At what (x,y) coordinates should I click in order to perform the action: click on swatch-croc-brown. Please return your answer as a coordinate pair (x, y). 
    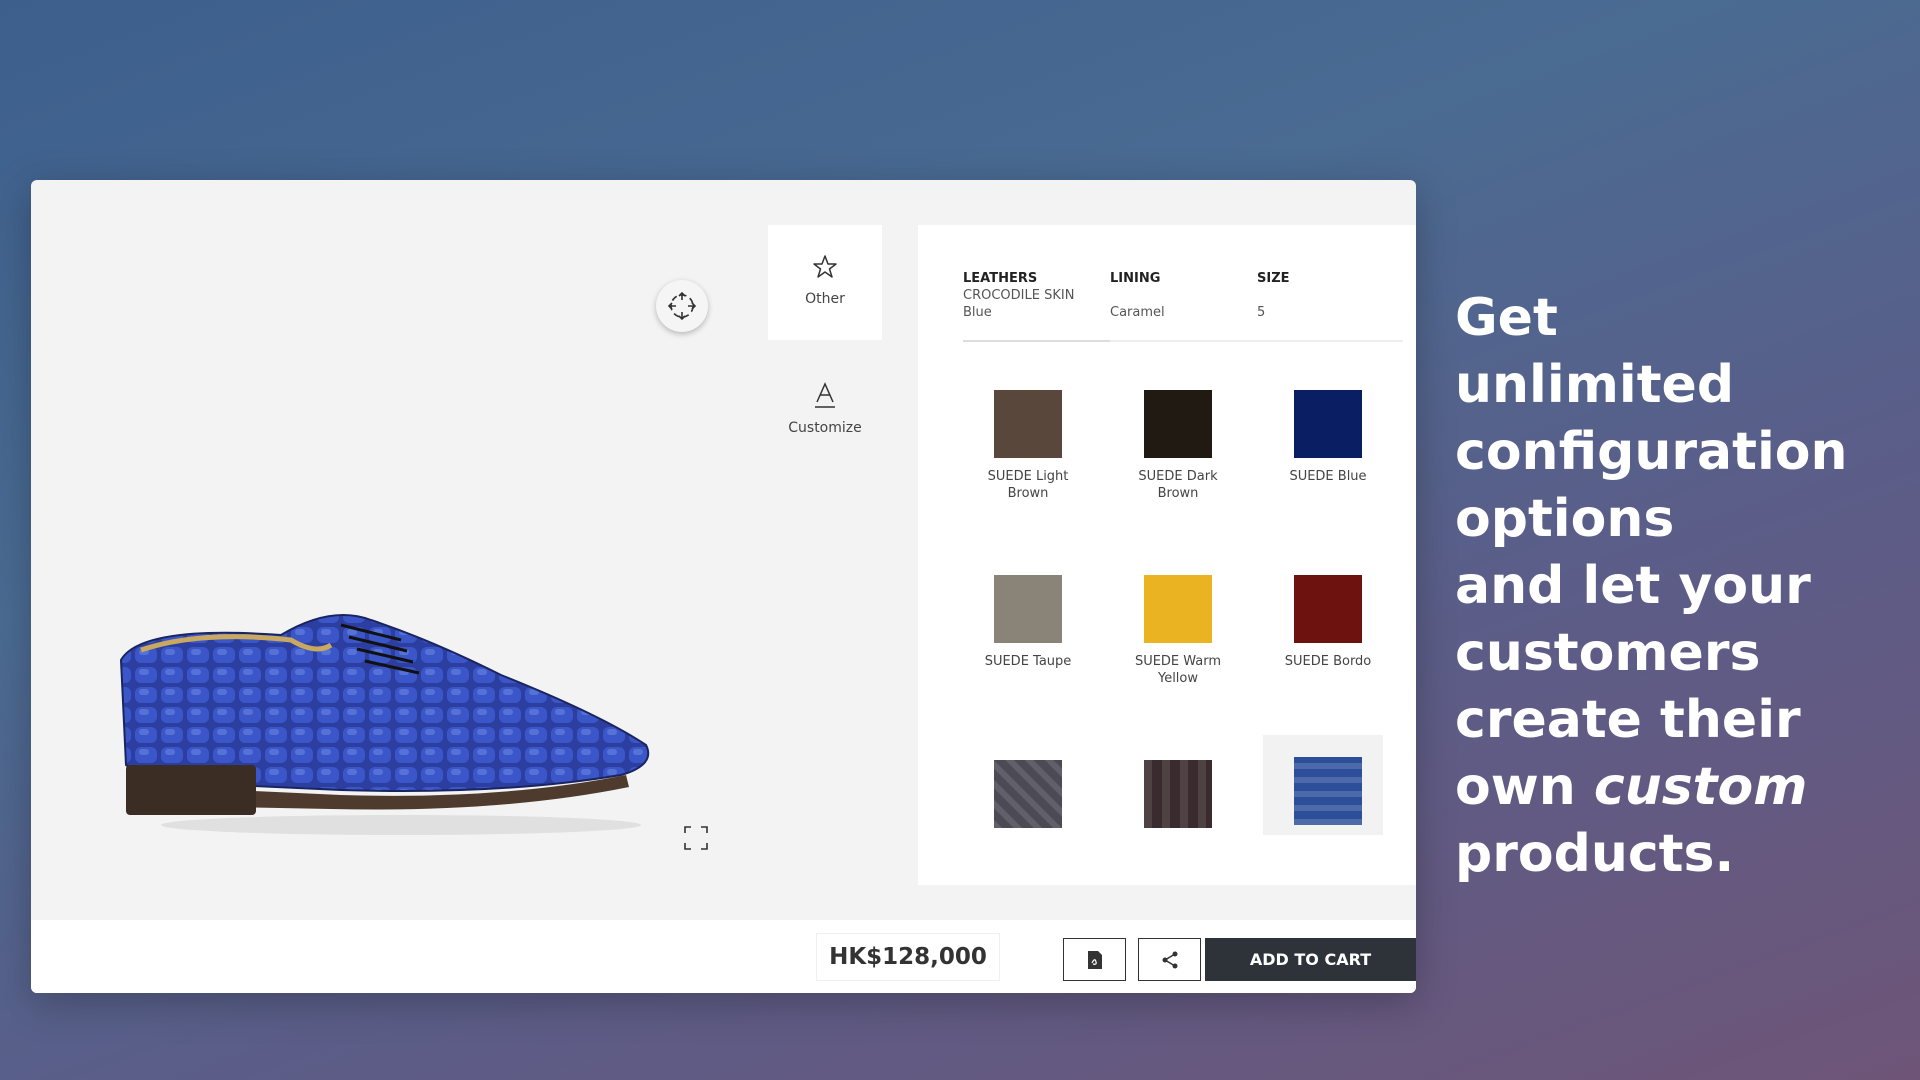
    Looking at the image, I should click on (1178, 810).